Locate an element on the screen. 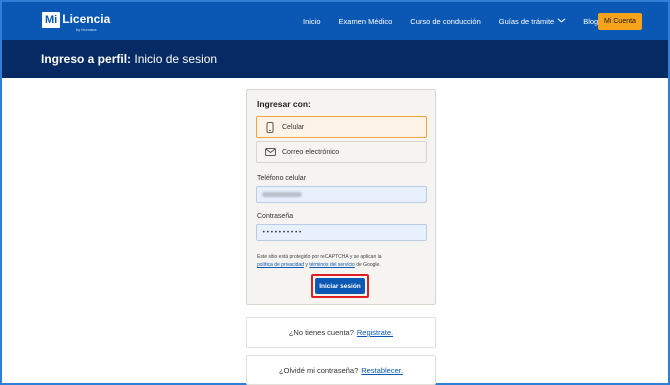  login-title: Ingresar con: is located at coordinates (284, 104).